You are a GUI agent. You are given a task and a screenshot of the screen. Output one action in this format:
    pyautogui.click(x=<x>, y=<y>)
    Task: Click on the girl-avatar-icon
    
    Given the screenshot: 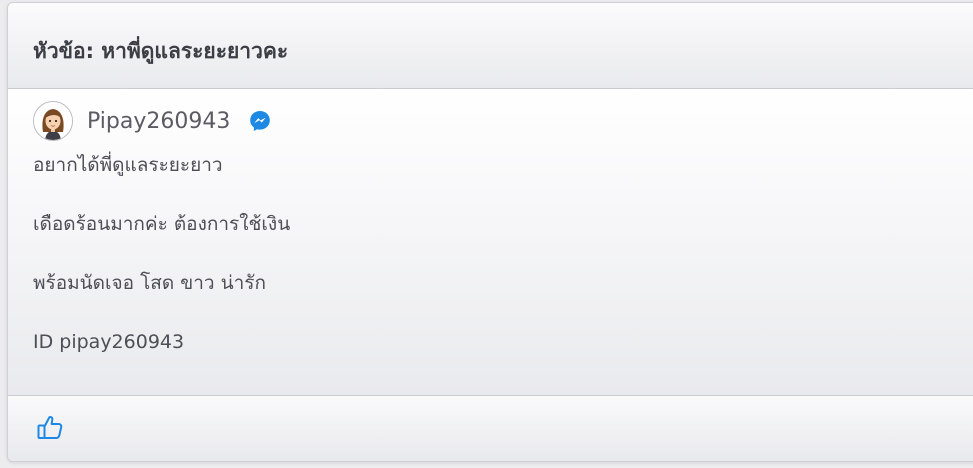 What is the action you would take?
    pyautogui.click(x=53, y=121)
    